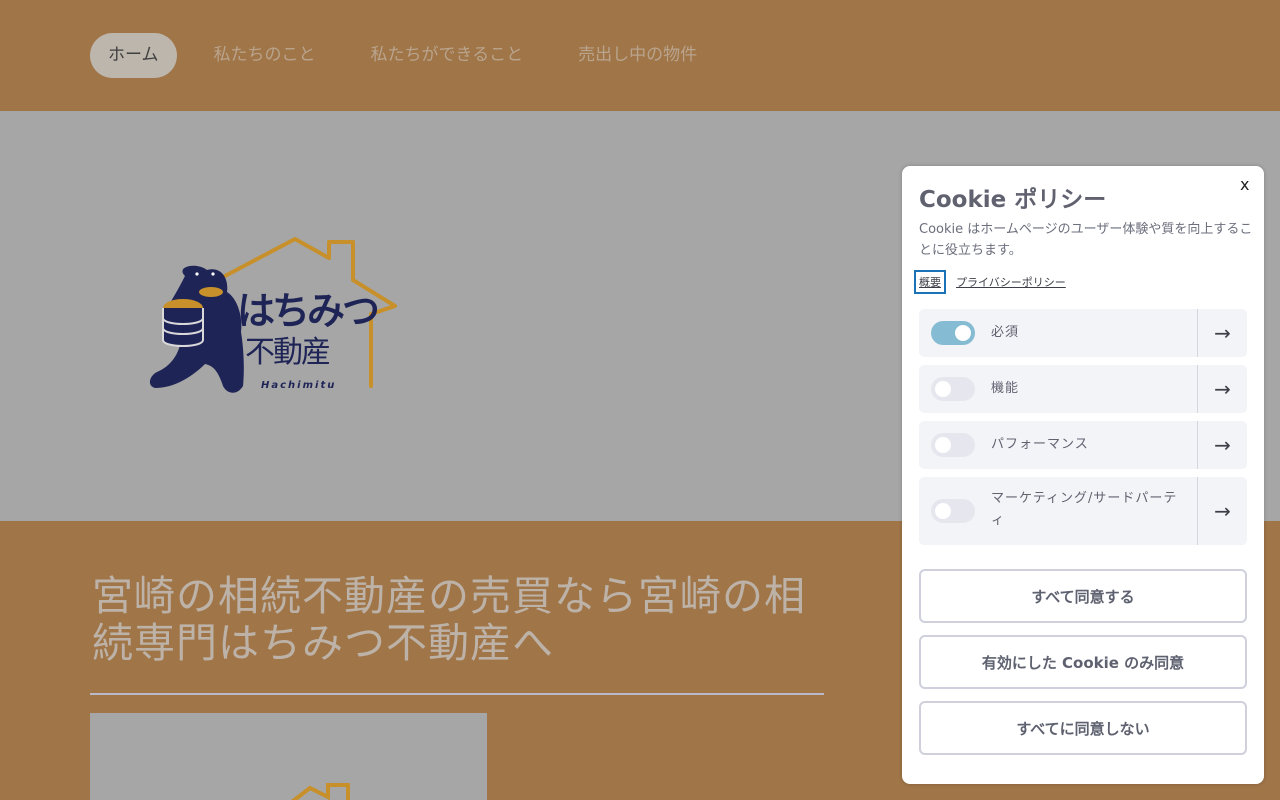  Describe the element at coordinates (953, 333) in the screenshot. I see `necessary-toggle` at that location.